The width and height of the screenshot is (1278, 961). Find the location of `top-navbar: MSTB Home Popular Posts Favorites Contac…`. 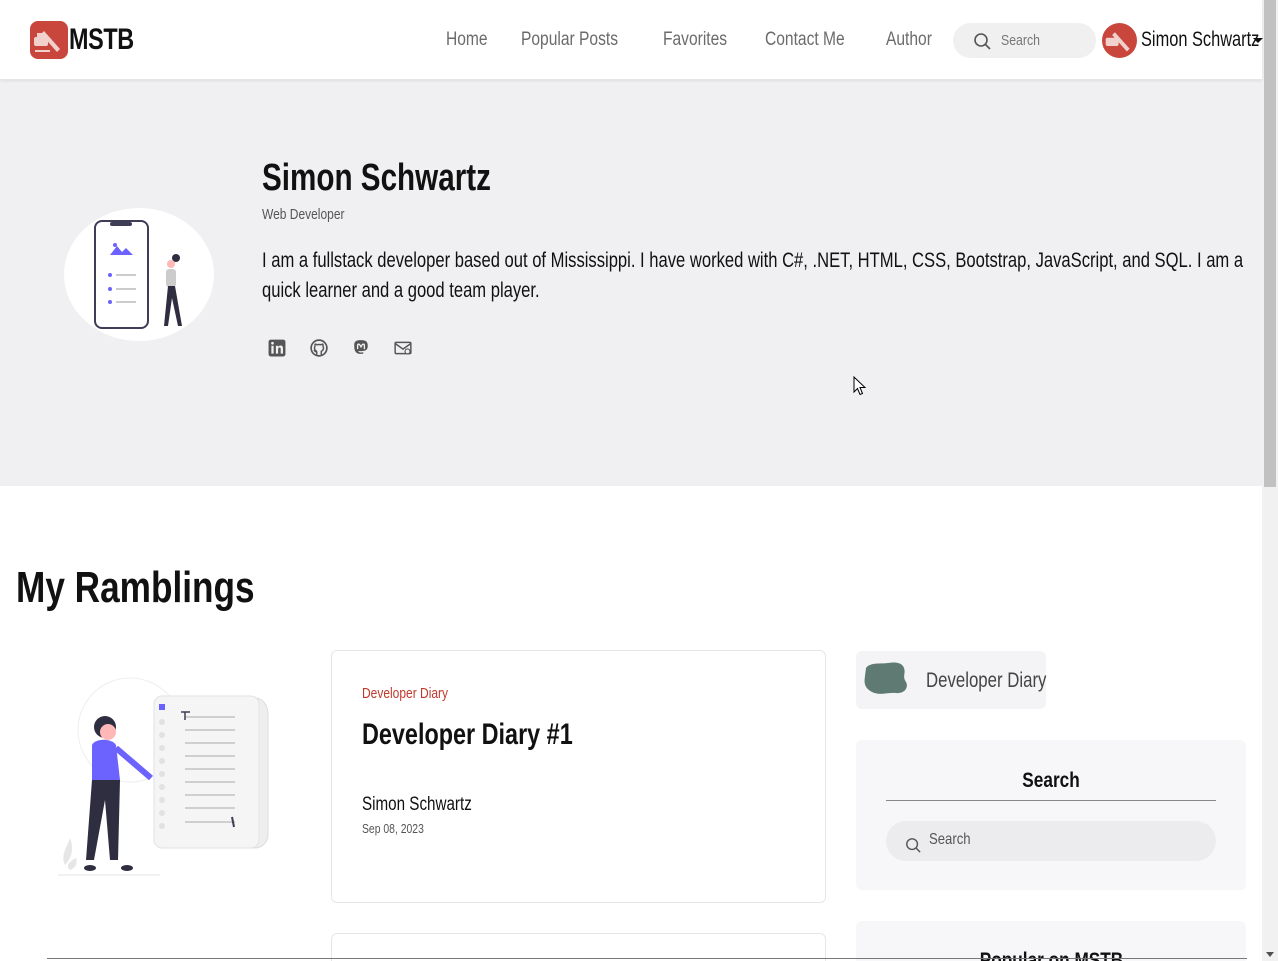

top-navbar: MSTB Home Popular Posts Favorites Contac… is located at coordinates (631, 40).